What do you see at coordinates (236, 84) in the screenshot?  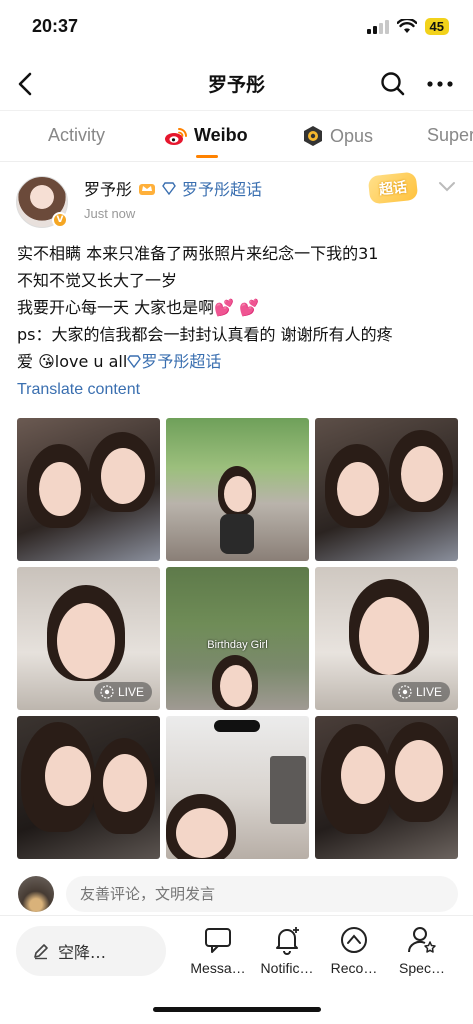 I see `top-nav-bar: 罗予彤` at bounding box center [236, 84].